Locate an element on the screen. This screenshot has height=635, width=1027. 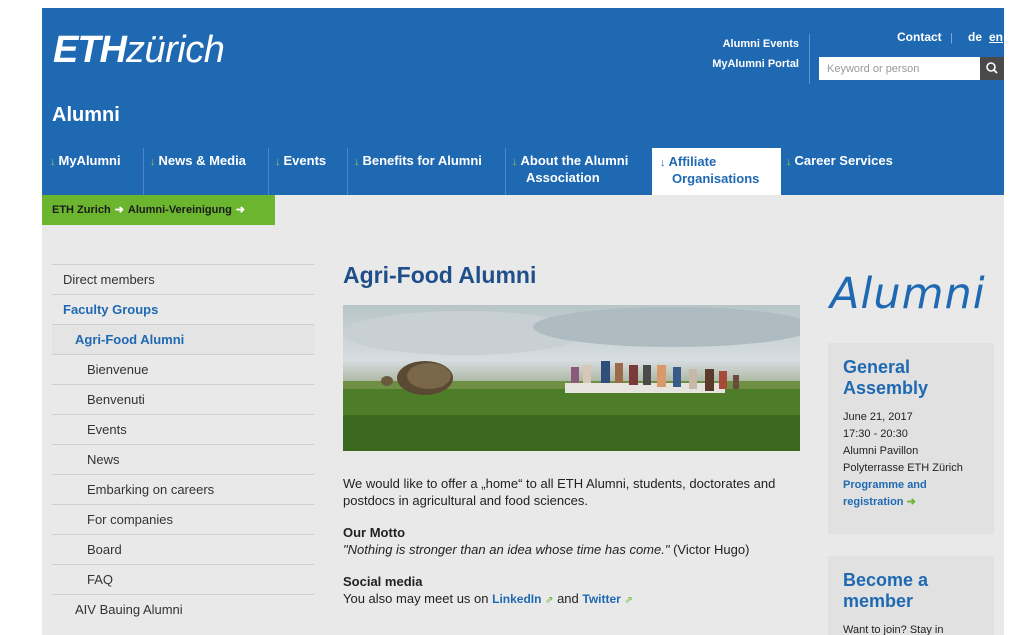
assembly-date: June 21, 2017 is located at coordinates (878, 417).